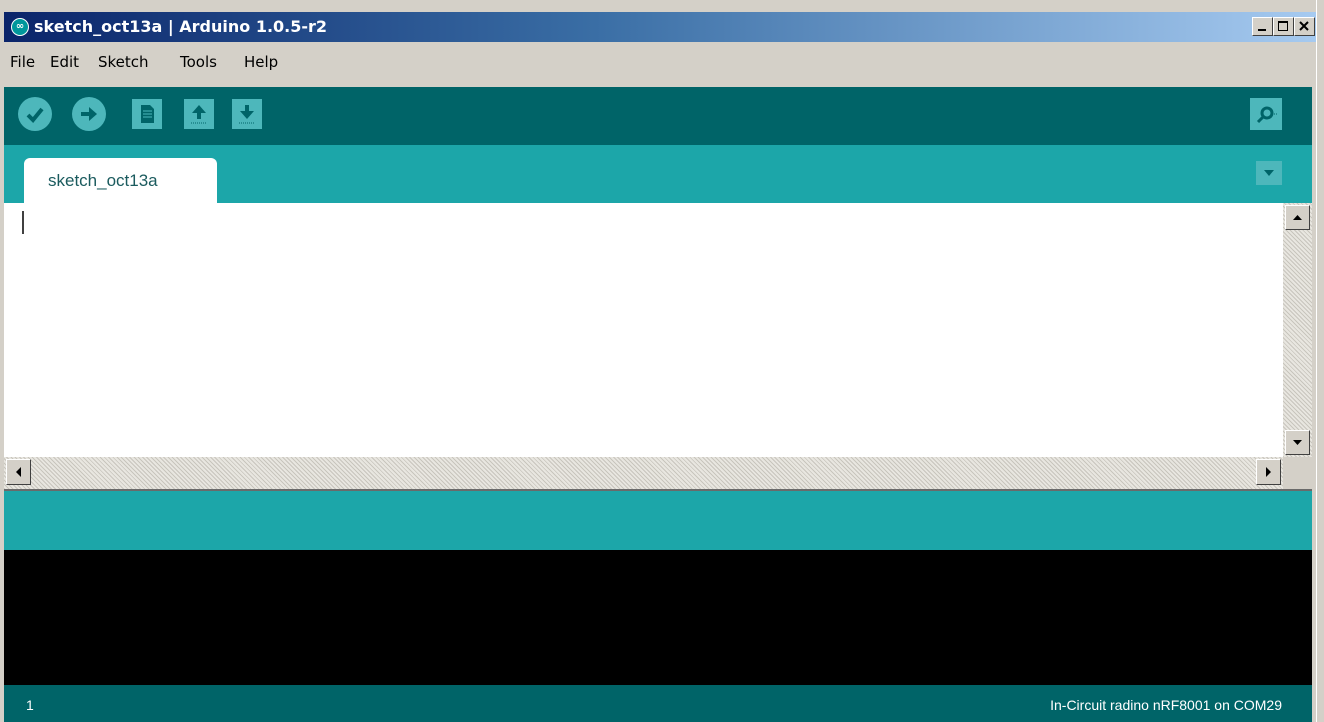 This screenshot has width=1324, height=722. Describe the element at coordinates (643, 473) in the screenshot. I see `horizontal-scrollbar` at that location.